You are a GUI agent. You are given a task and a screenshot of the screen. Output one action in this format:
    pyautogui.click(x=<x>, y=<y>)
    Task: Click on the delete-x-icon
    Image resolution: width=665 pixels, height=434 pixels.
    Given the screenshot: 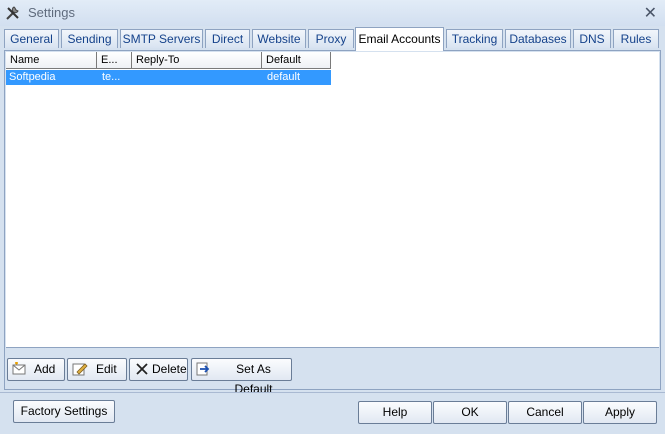 What is the action you would take?
    pyautogui.click(x=142, y=369)
    